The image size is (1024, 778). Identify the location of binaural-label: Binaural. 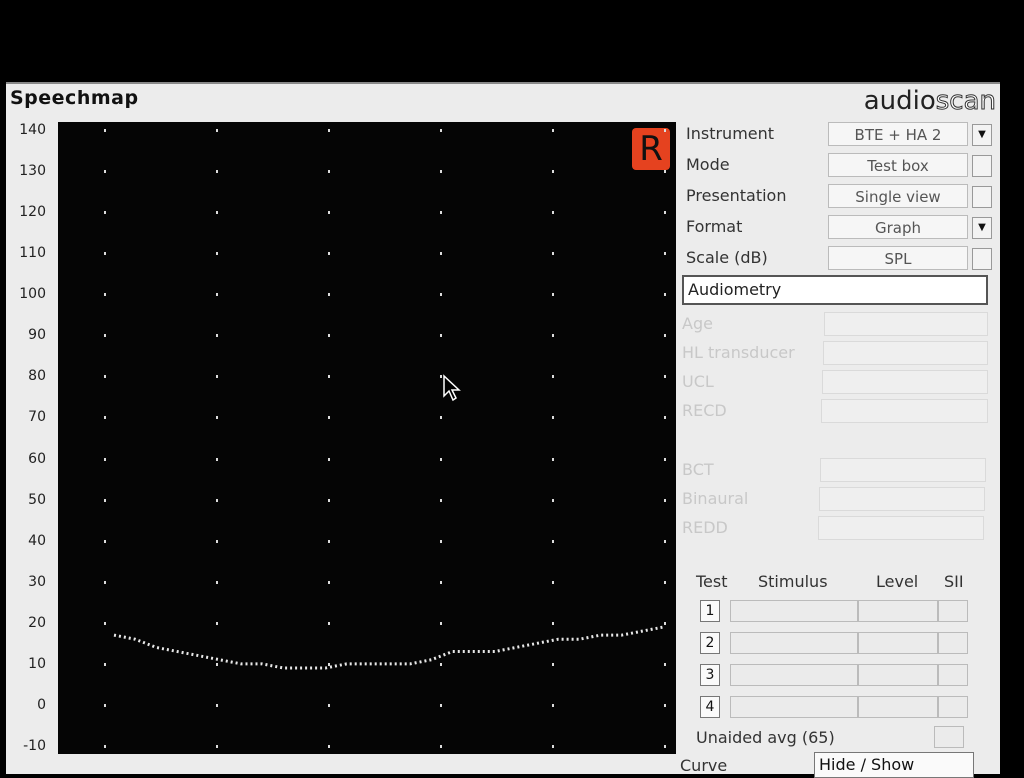
(715, 498).